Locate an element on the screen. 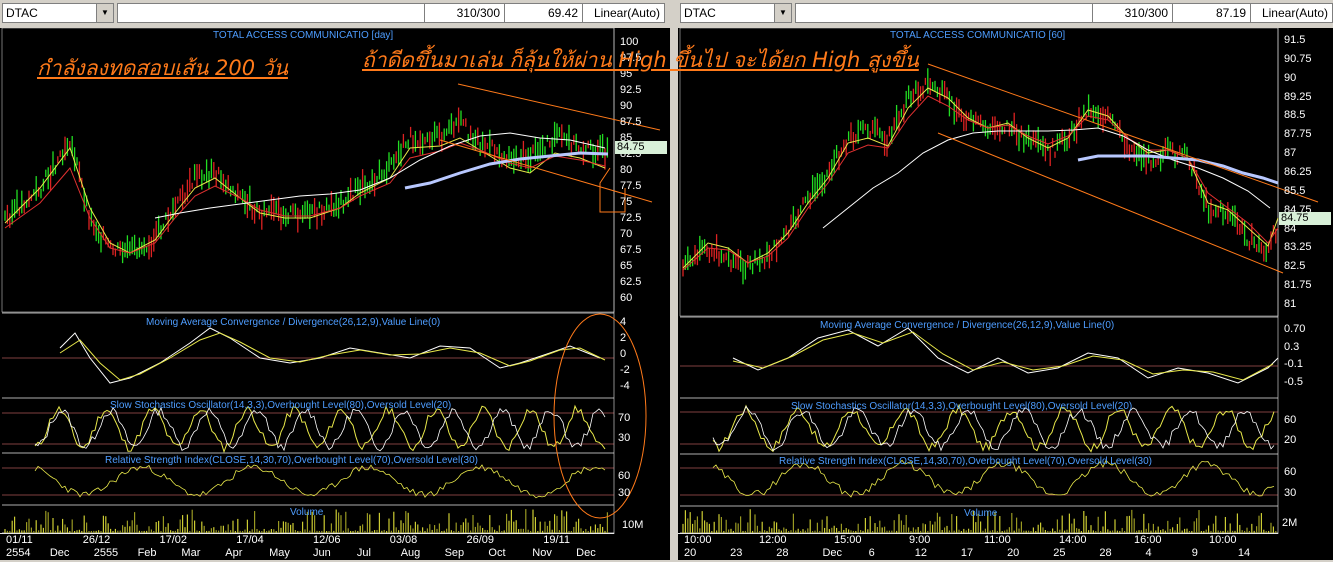  time-tick-label: 14 is located at coordinates (1244, 553).